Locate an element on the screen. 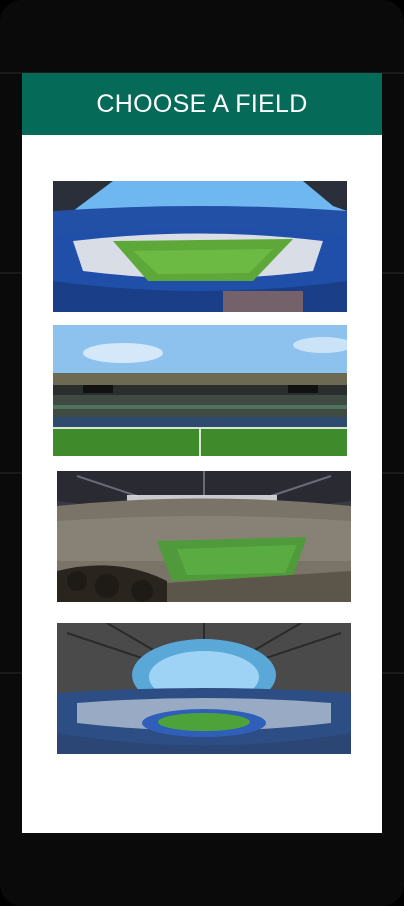 This screenshot has height=906, width=404. stadium-night-image is located at coordinates (204, 536).